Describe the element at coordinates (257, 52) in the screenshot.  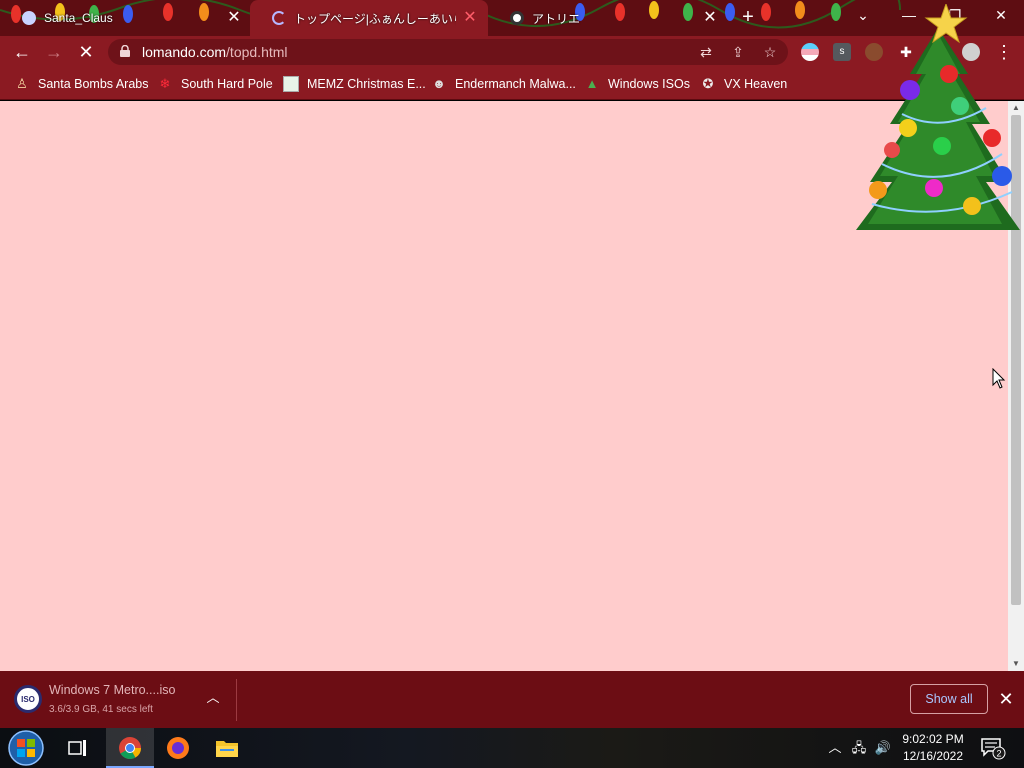
I see `url-path: /topd.html` at that location.